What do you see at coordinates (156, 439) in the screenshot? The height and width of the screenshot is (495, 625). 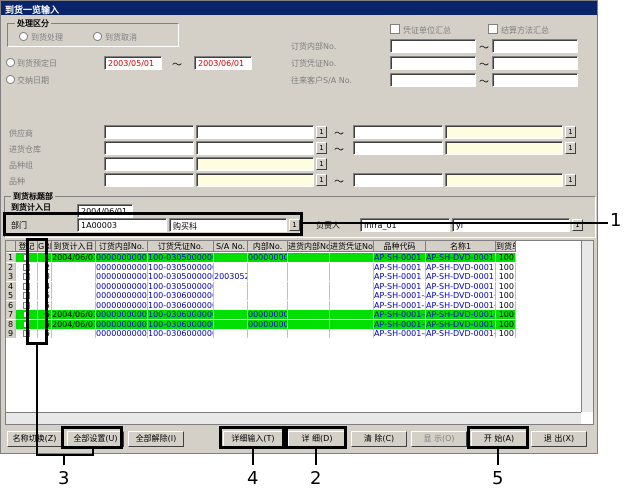 I see `deselect-all-button: 全部解除(I)` at bounding box center [156, 439].